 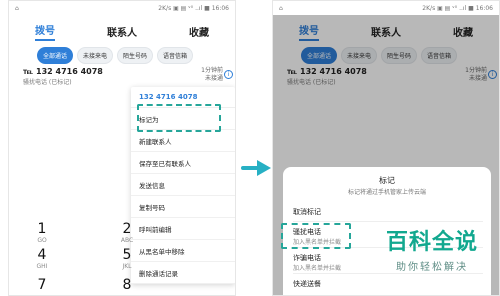 What do you see at coordinates (183, 163) in the screenshot?
I see `menu-item-save-existing: 保存至已有联系人` at bounding box center [183, 163].